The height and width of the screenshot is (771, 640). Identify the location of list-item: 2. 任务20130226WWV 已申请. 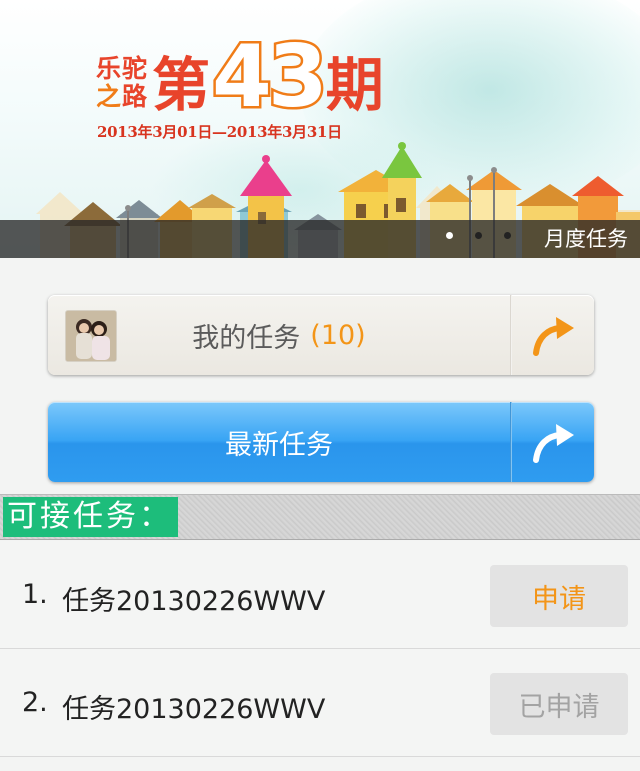
(320, 703).